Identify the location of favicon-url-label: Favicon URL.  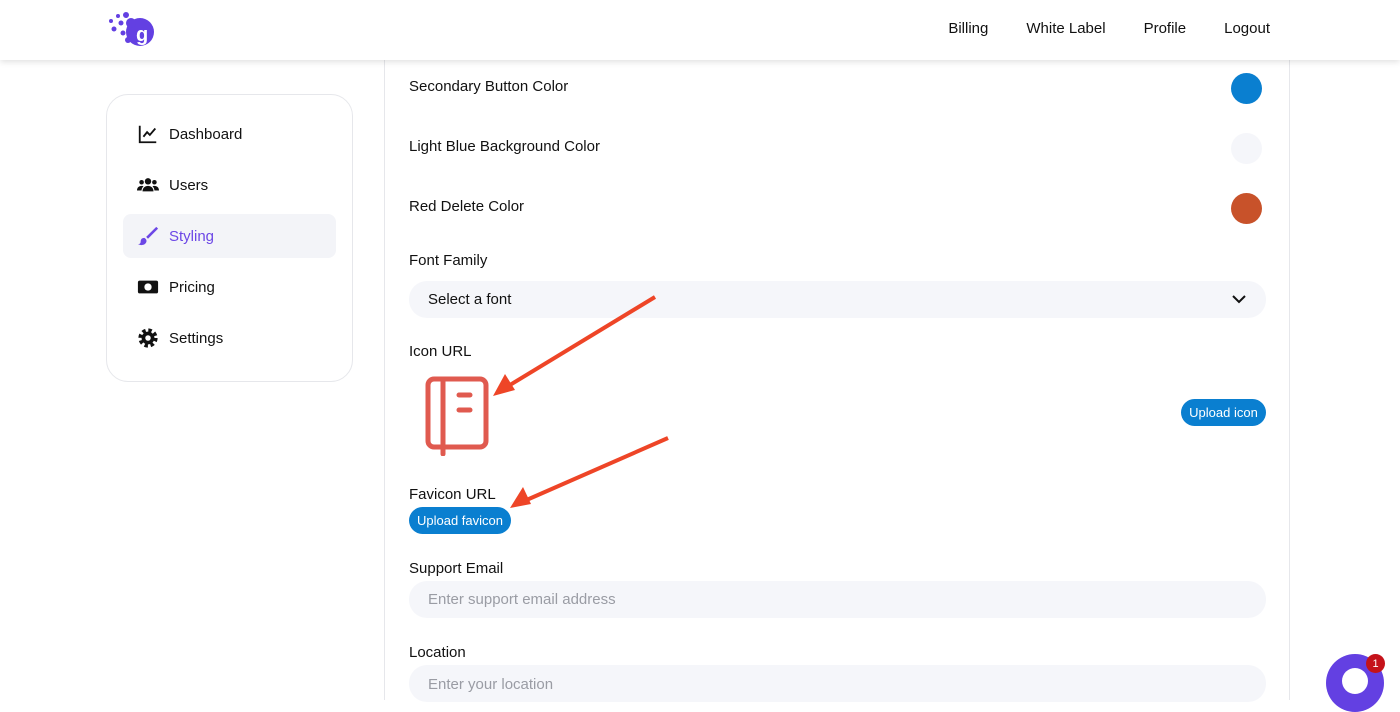
(452, 494).